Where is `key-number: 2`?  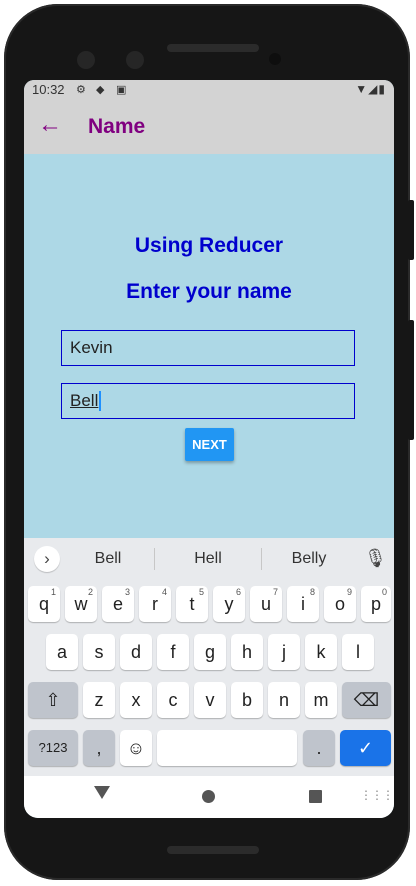
key-number: 2 is located at coordinates (90, 592).